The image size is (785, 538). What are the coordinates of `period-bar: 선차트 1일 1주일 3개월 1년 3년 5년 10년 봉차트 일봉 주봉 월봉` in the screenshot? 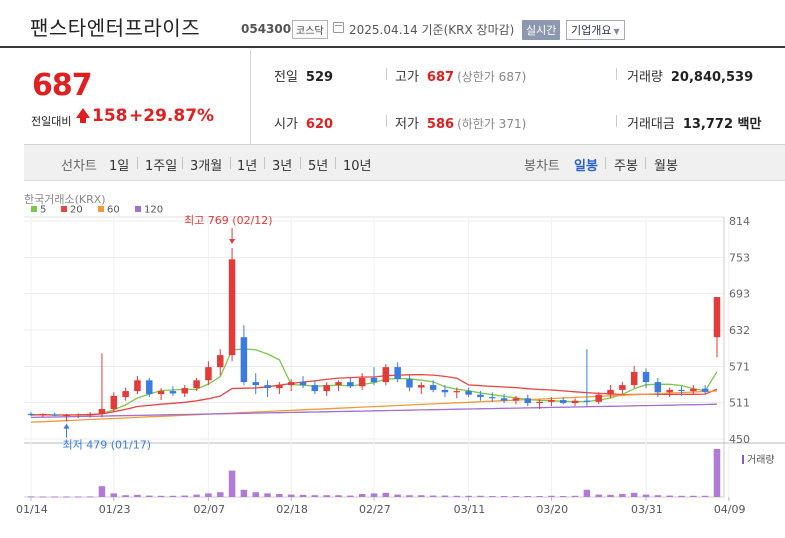 It's located at (404, 163).